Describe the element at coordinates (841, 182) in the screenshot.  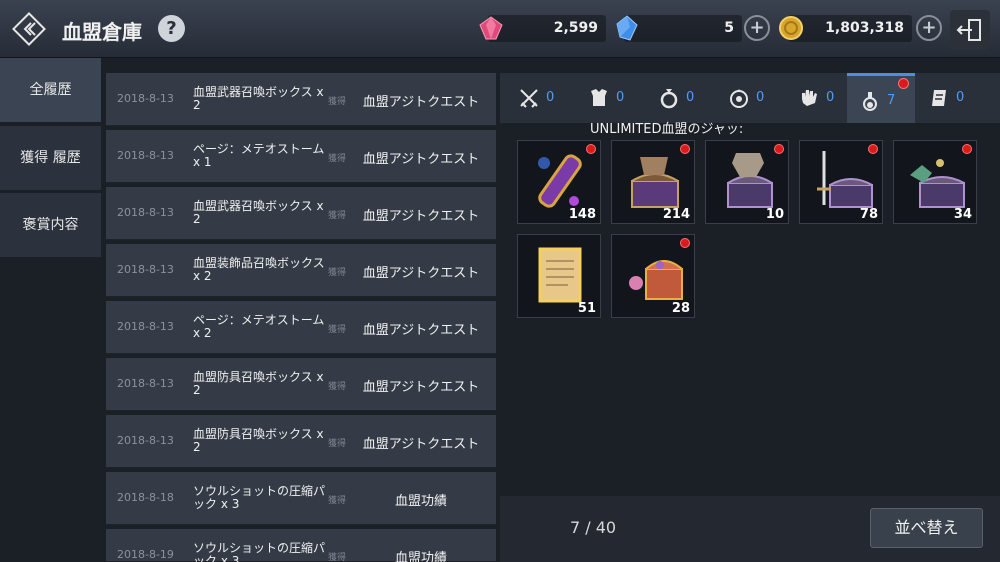
I see `inventory-slot: 78` at that location.